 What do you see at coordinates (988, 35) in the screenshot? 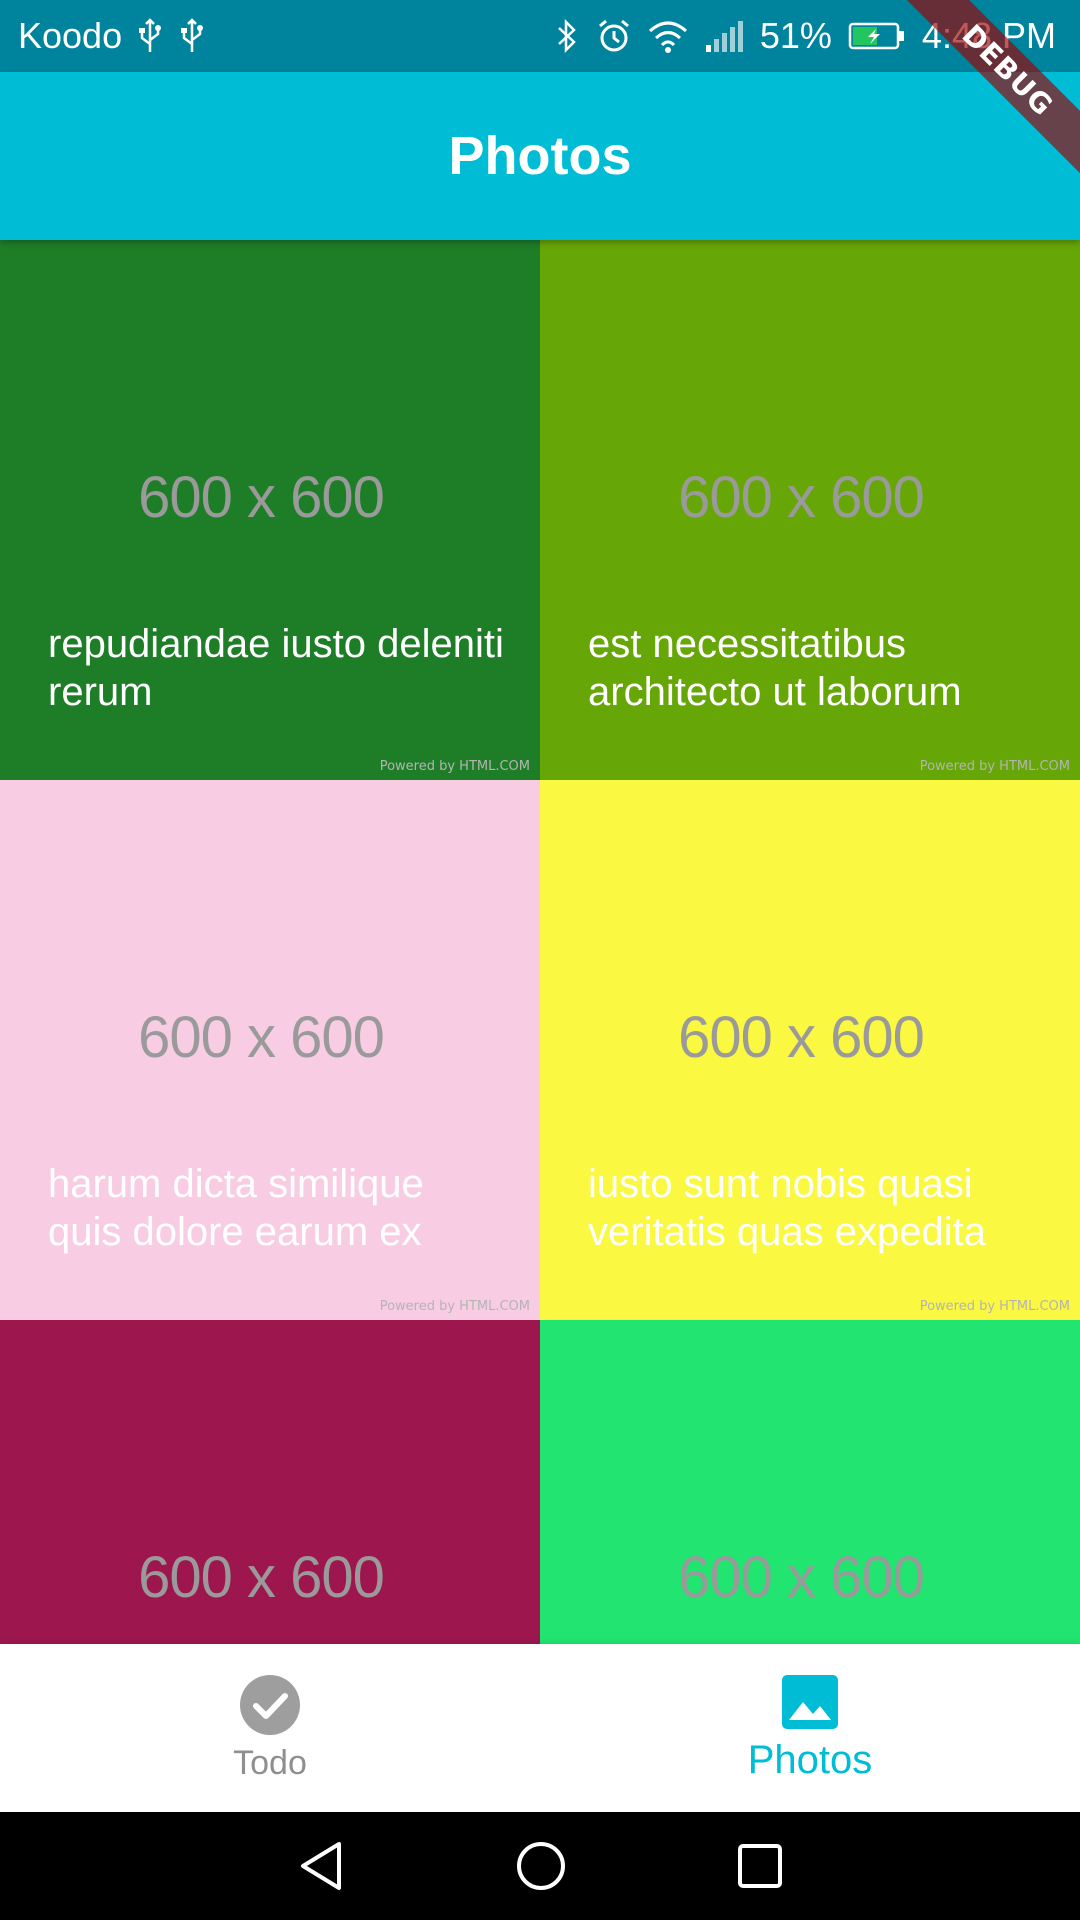
I see `clock-time: 4:48 PM` at bounding box center [988, 35].